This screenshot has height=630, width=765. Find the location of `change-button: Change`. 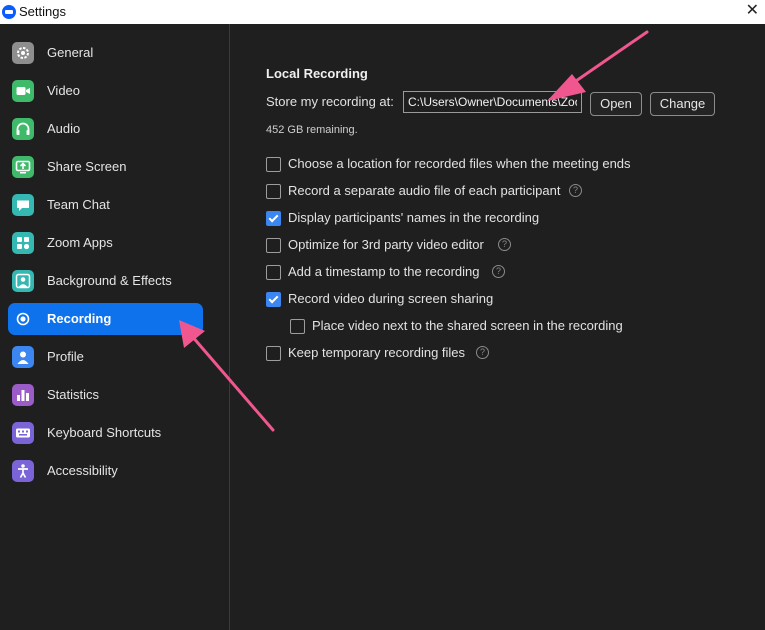

change-button: Change is located at coordinates (682, 104).